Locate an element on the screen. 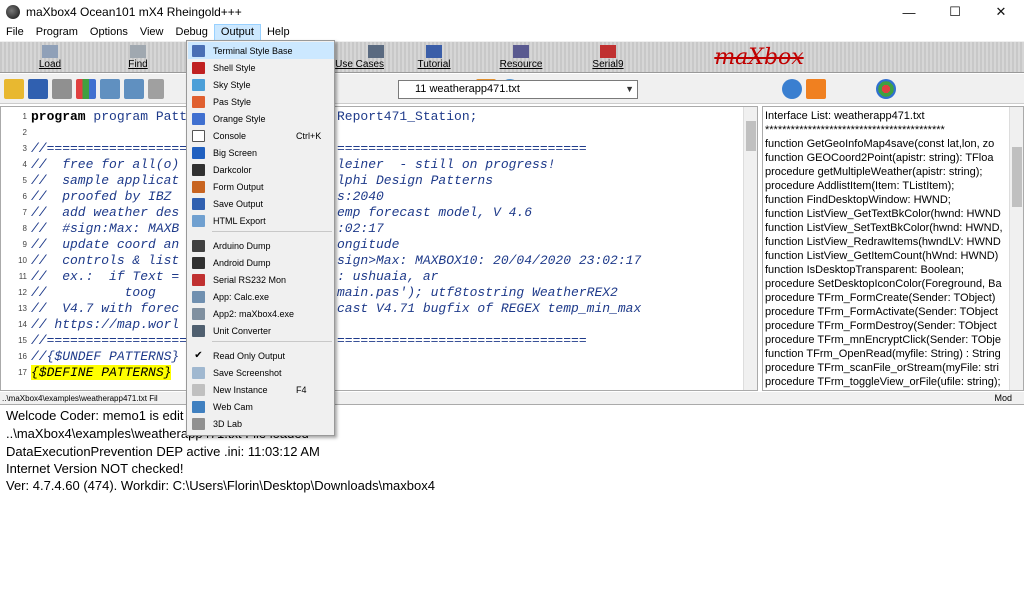  menu-item-android-dump: Android Dump is located at coordinates (261, 262).